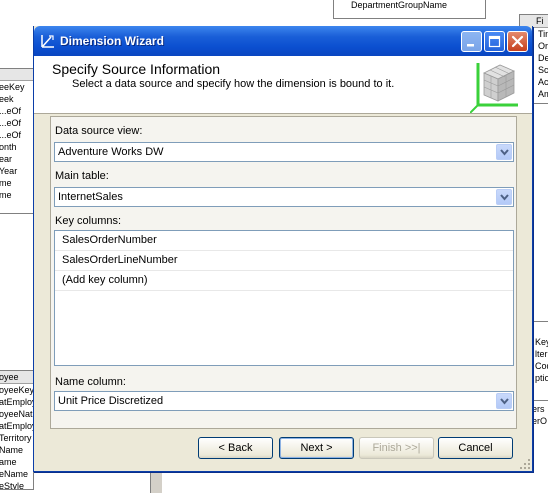 This screenshot has width=548, height=493. Describe the element at coordinates (88, 221) in the screenshot. I see `key-columns-label: Key columns:` at that location.